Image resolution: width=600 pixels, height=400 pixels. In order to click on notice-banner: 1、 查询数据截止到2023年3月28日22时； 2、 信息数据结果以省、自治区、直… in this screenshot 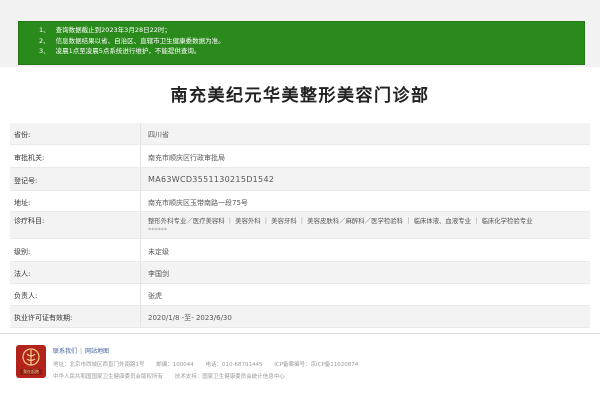, I will do `click(301, 43)`.